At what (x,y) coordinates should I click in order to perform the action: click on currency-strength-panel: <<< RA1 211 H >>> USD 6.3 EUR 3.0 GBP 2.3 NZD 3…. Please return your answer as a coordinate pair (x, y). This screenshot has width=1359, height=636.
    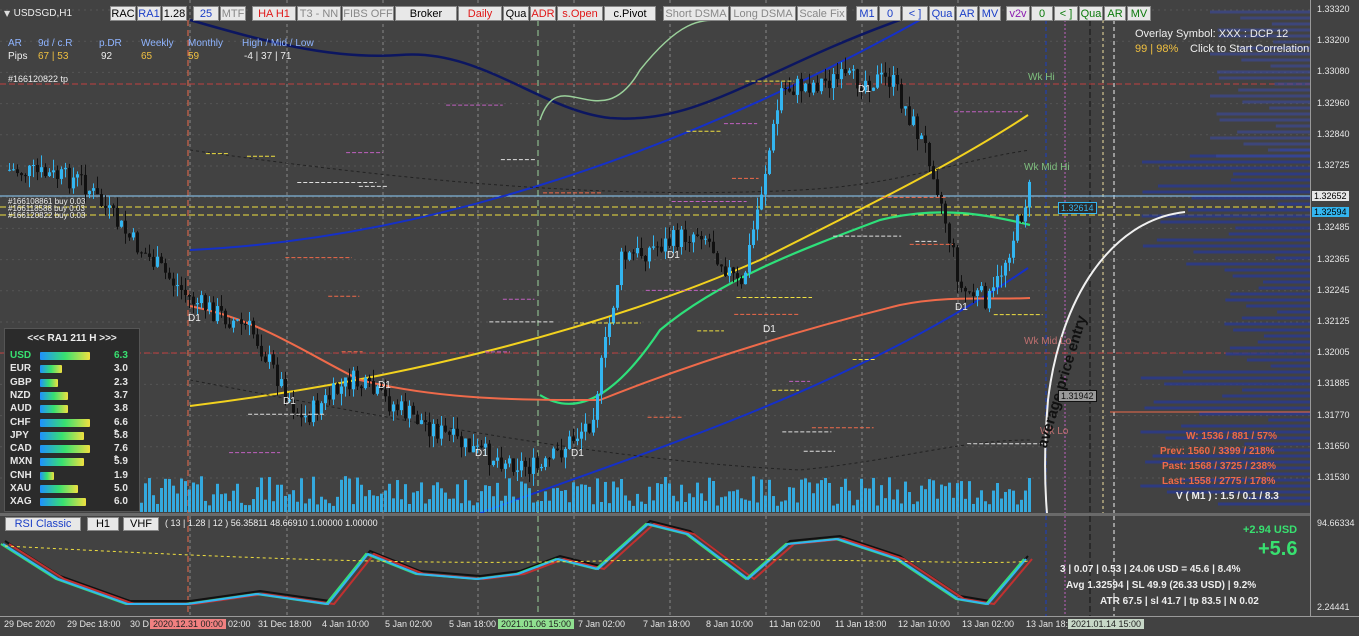
    Looking at the image, I should click on (72, 420).